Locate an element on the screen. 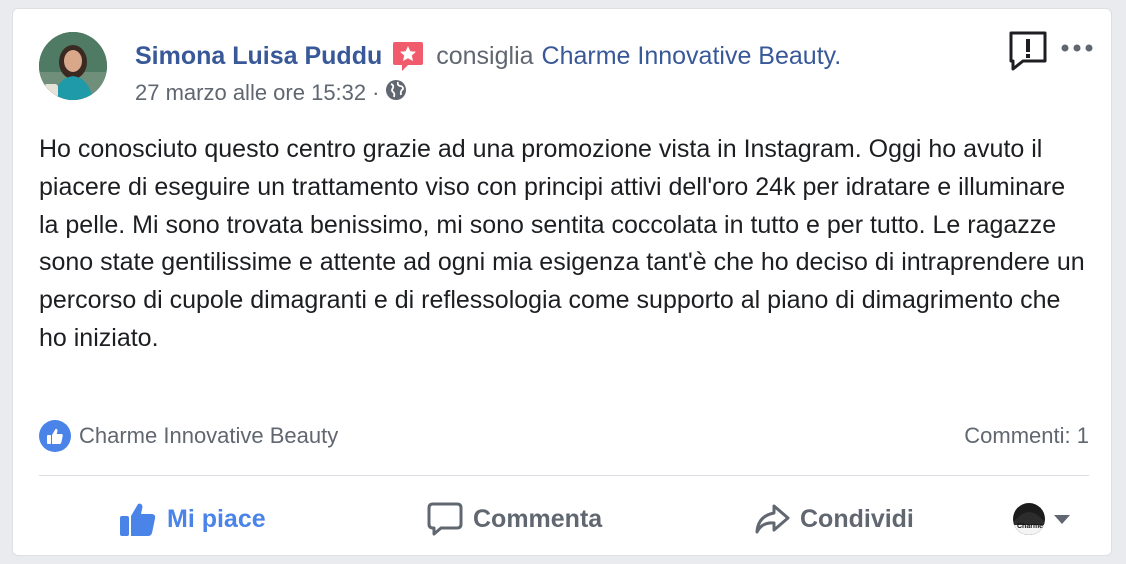 The image size is (1126, 564). more-options-icon is located at coordinates (1077, 48).